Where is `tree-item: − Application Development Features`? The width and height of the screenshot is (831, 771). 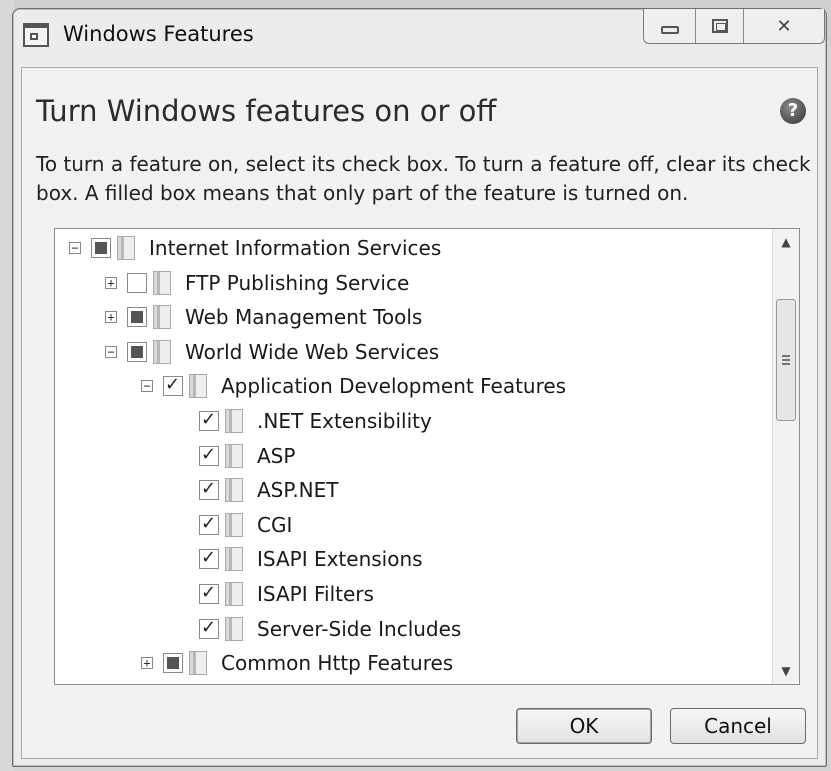
tree-item: − Application Development Features is located at coordinates (353, 386).